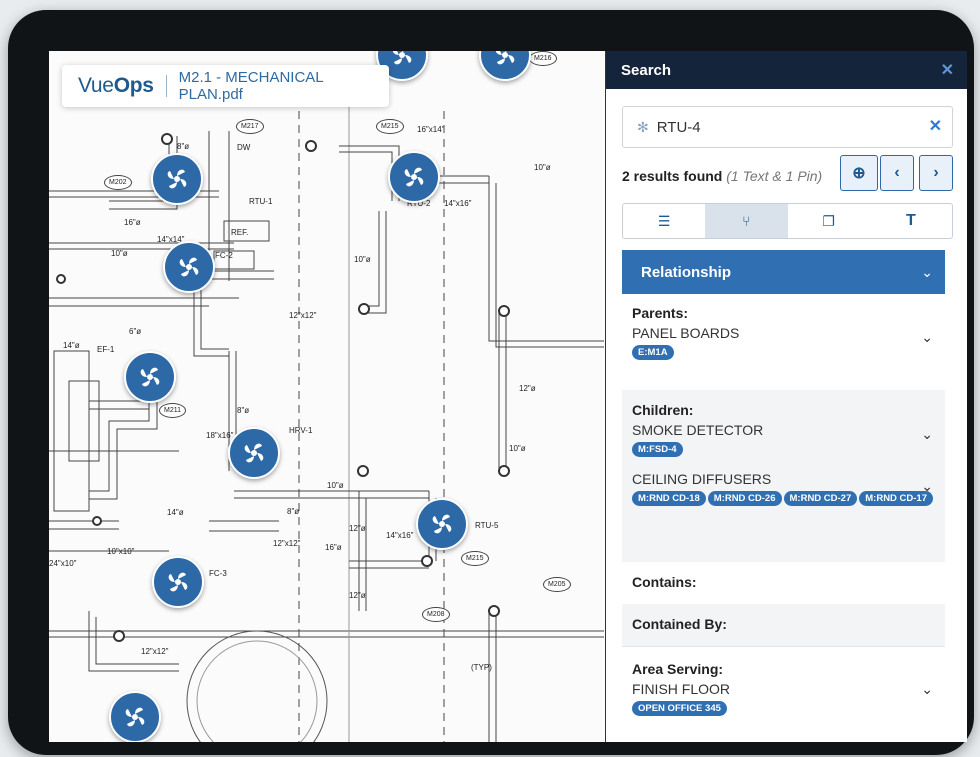 The width and height of the screenshot is (980, 757). Describe the element at coordinates (118, 182) in the screenshot. I see `room-tag: M202` at that location.